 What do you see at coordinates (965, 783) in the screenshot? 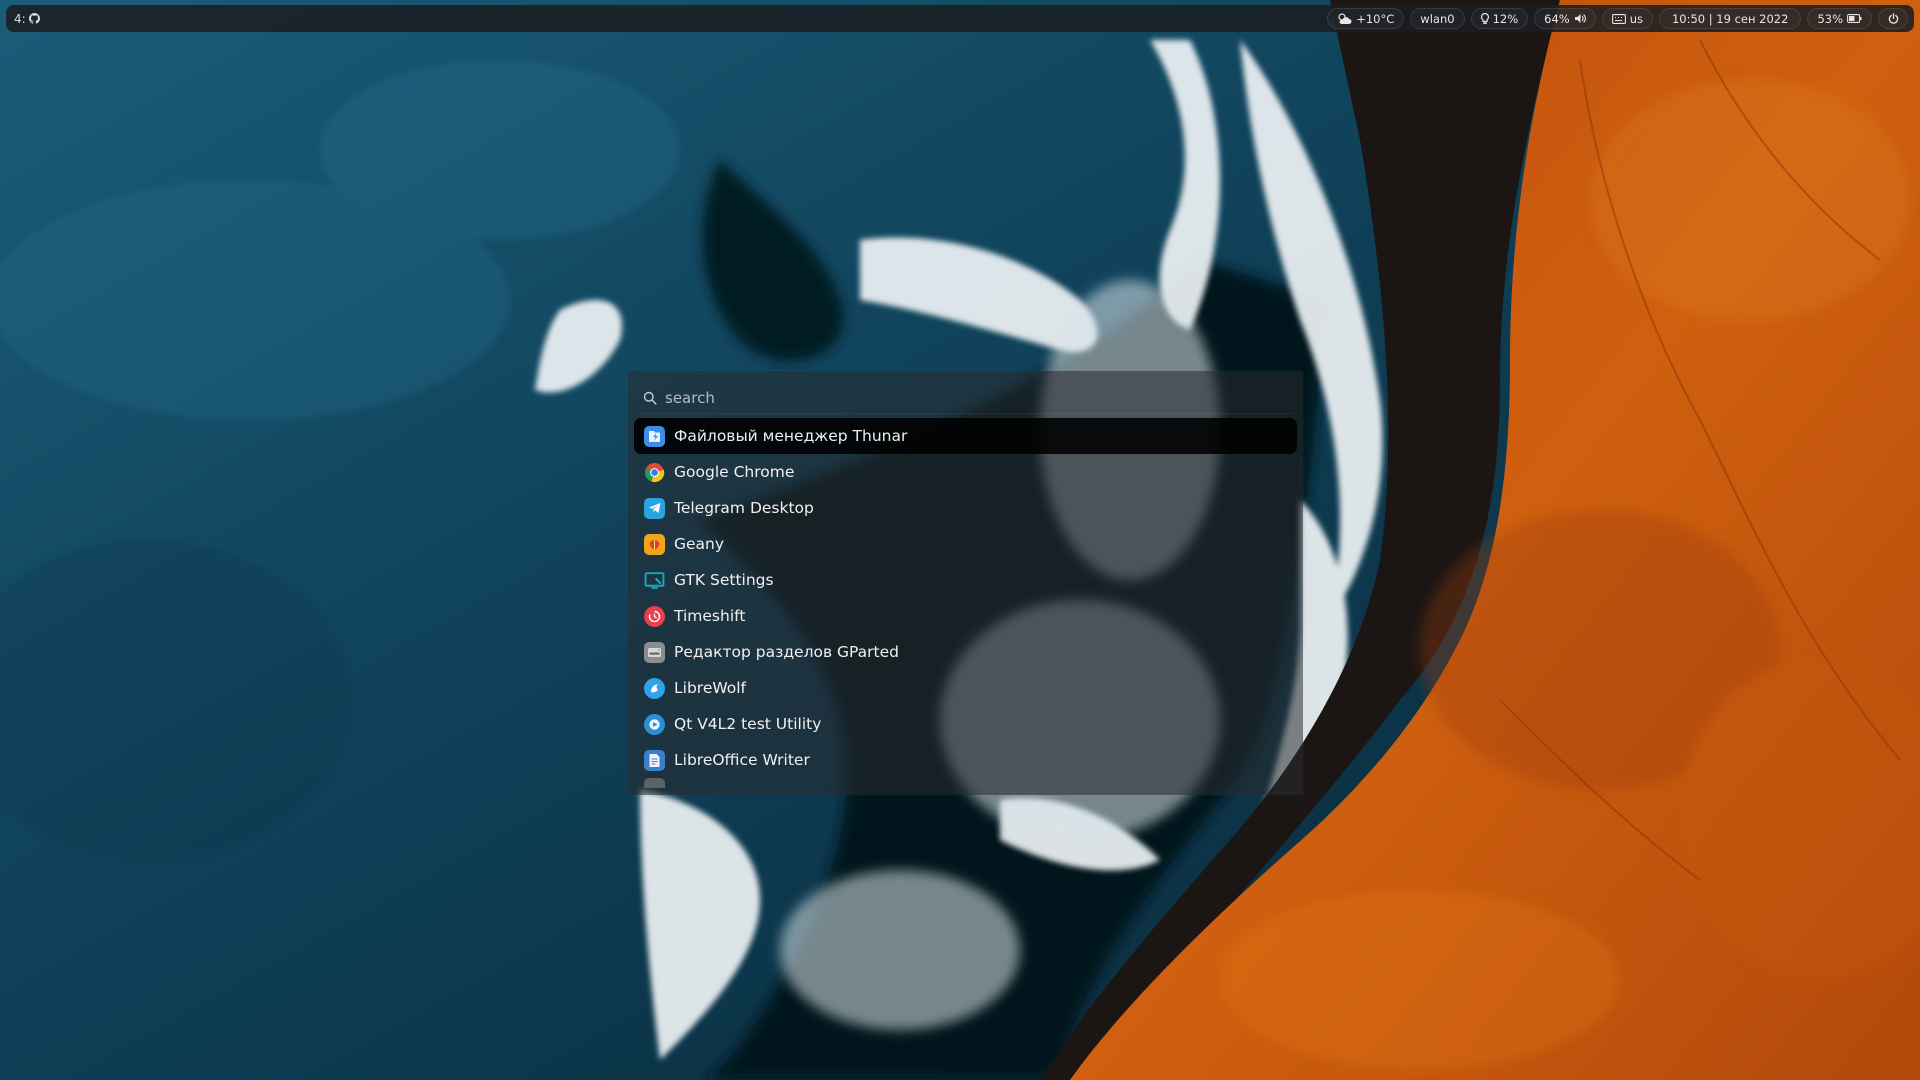
I see `app-item-partial` at bounding box center [965, 783].